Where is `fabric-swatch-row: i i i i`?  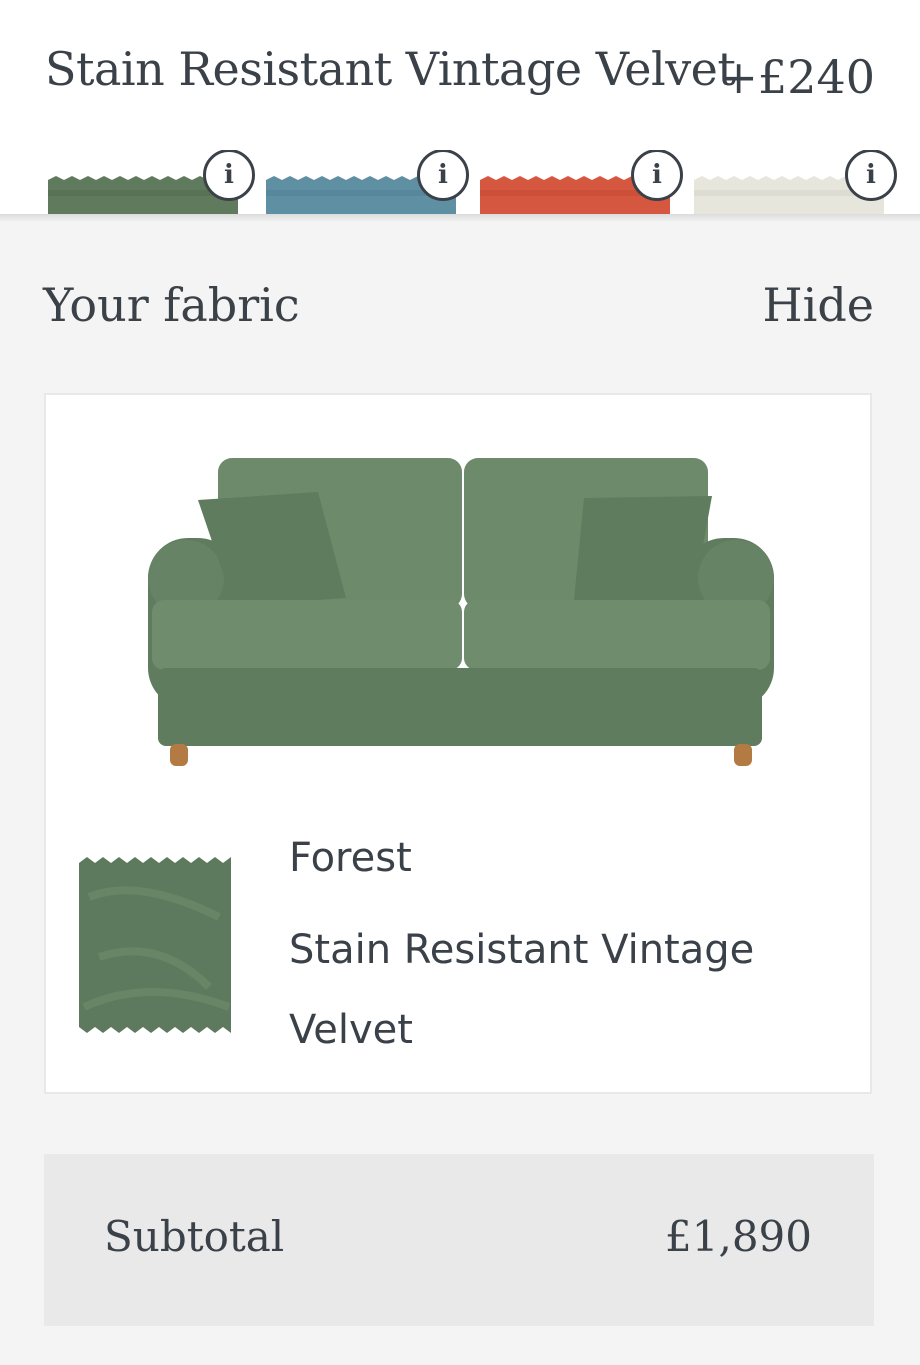
fabric-swatch-row: i i i i is located at coordinates (460, 183).